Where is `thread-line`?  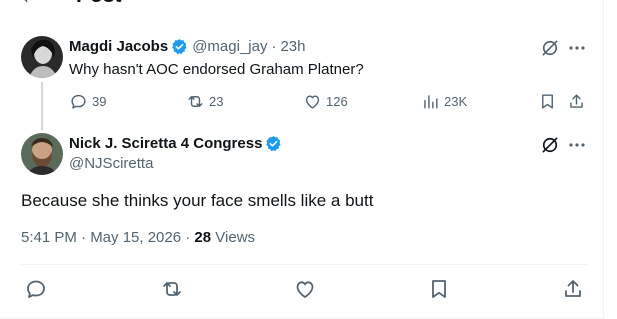
thread-line is located at coordinates (42, 106).